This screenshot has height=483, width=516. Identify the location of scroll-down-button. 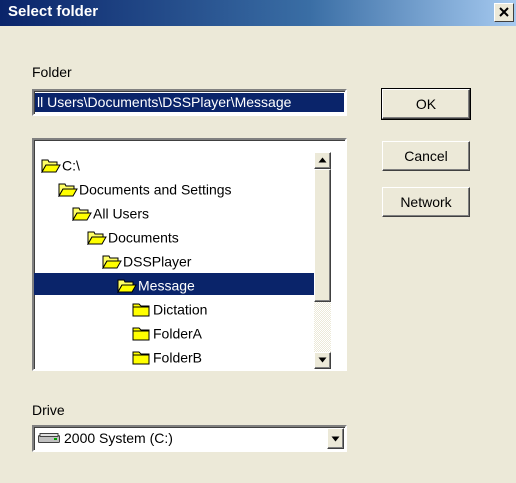
(322, 360).